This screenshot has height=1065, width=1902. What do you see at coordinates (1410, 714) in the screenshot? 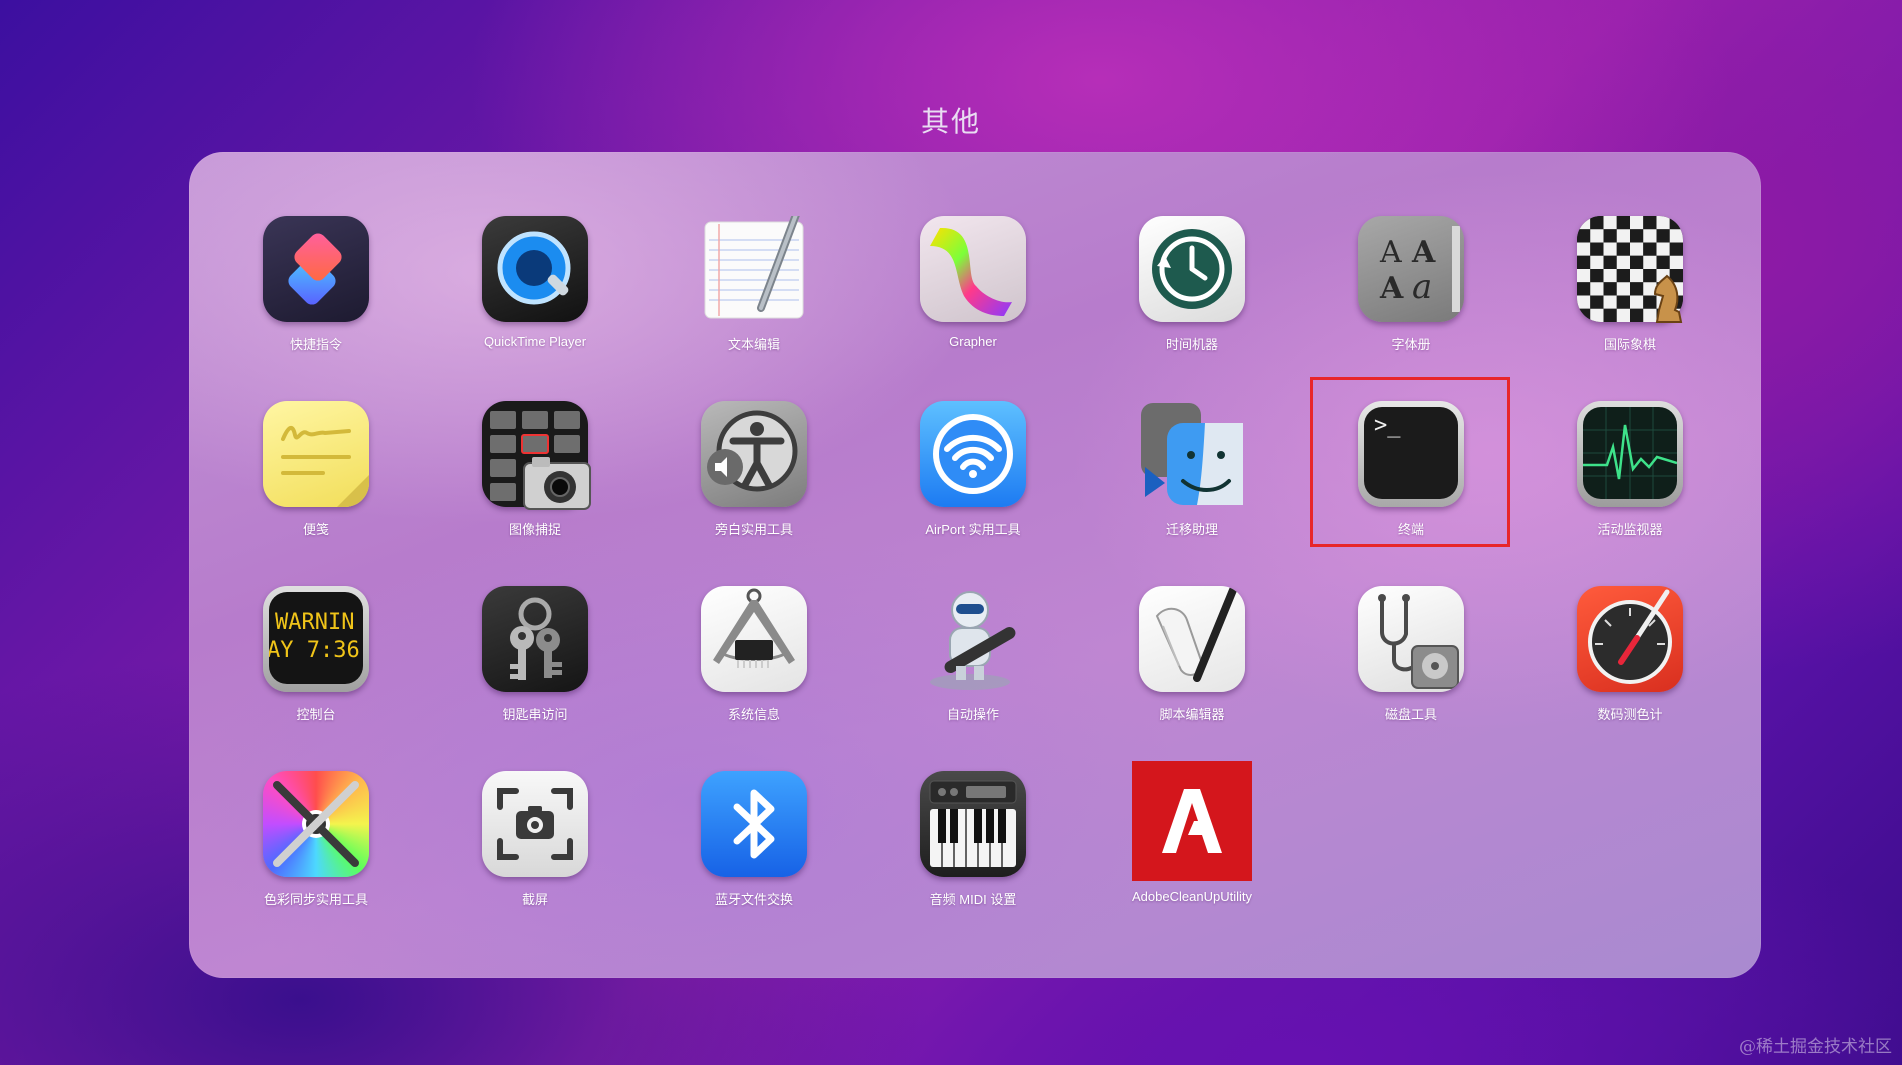
I see `app-label: 磁盘工具` at bounding box center [1410, 714].